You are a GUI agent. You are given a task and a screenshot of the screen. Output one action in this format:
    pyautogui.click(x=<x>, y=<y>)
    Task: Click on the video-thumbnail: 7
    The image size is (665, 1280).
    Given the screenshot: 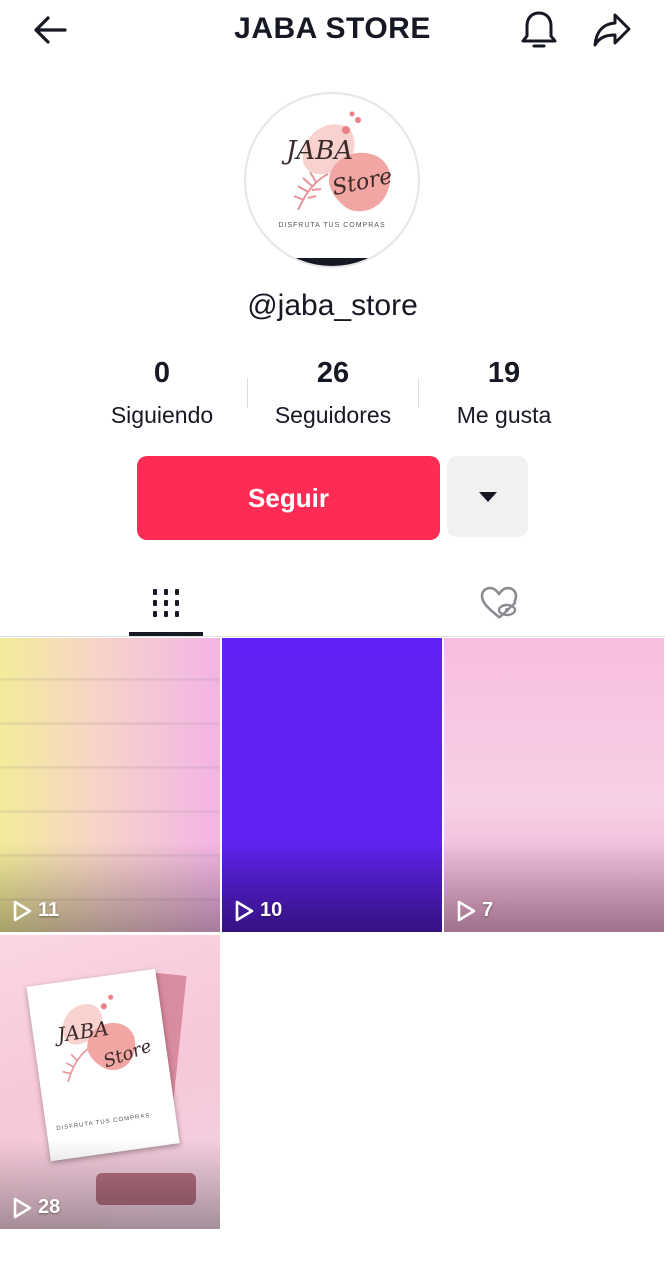 What is the action you would take?
    pyautogui.click(x=554, y=785)
    